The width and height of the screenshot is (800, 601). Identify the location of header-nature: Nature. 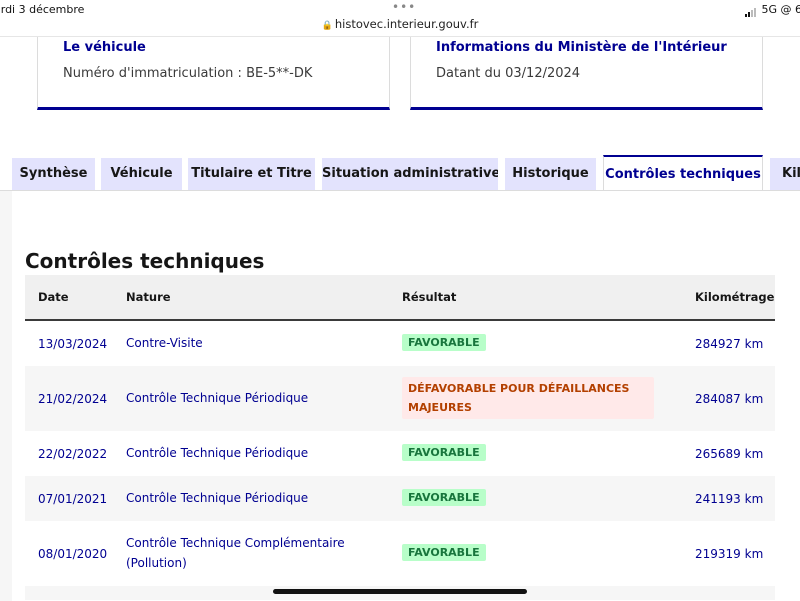
(148, 297).